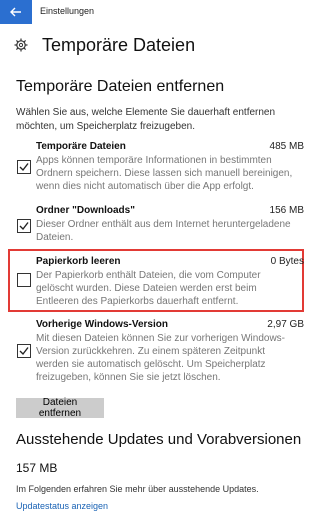 The width and height of the screenshot is (320, 523). I want to click on item-size: 0 Bytes, so click(287, 261).